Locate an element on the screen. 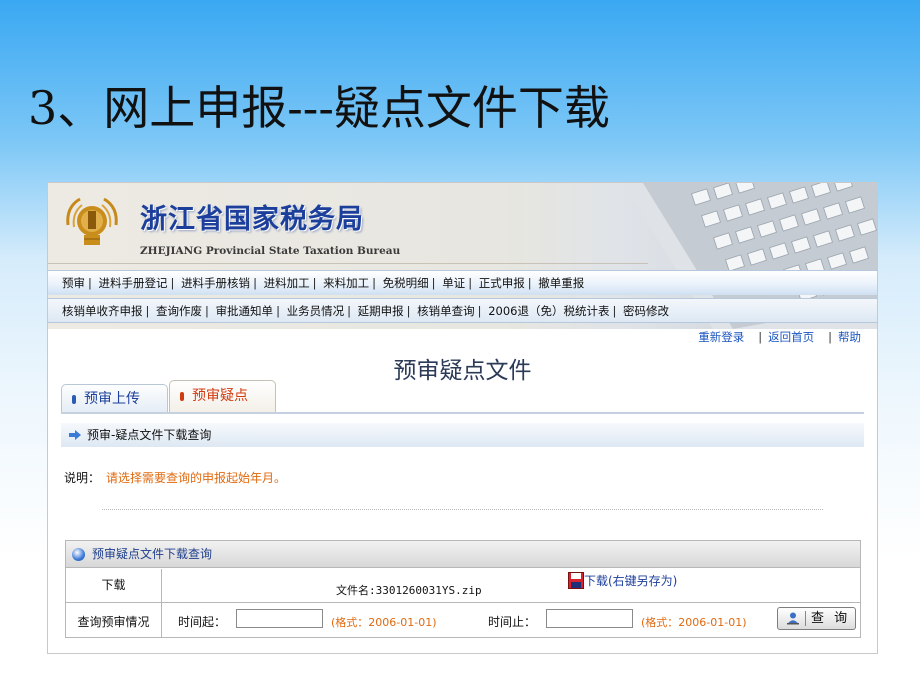  tab-prereview-doubts: 预审疑点 is located at coordinates (222, 396).